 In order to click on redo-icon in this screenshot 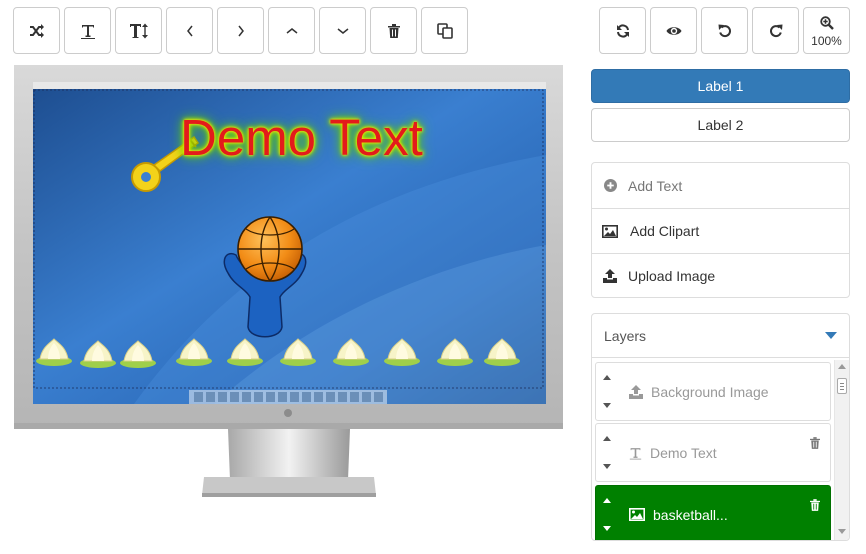, I will do `click(775, 30)`.